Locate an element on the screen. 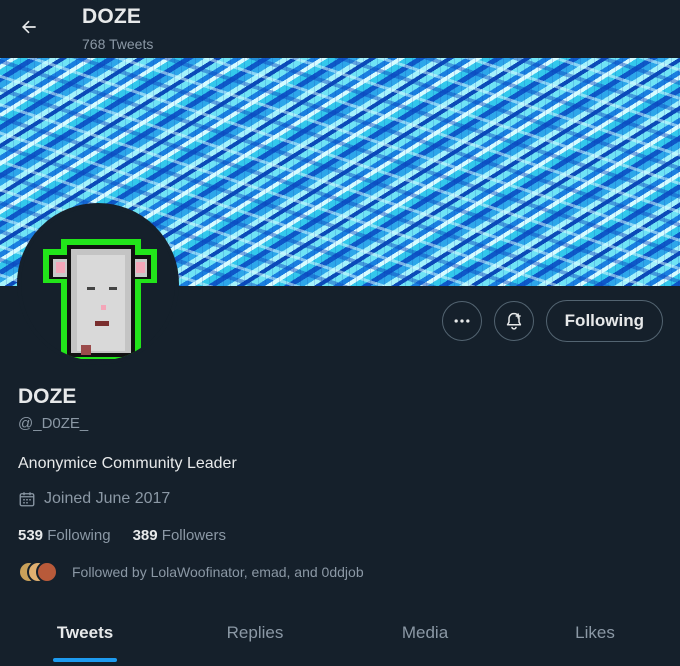 The width and height of the screenshot is (680, 666). username: @_D0ZE_ is located at coordinates (53, 423).